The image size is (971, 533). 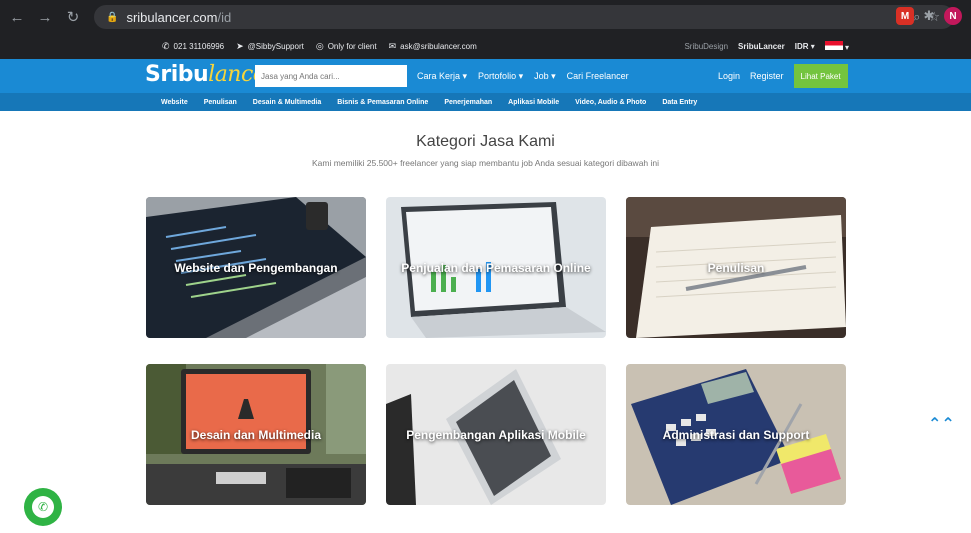 I want to click on phone-icon: ✆, so click(x=166, y=46).